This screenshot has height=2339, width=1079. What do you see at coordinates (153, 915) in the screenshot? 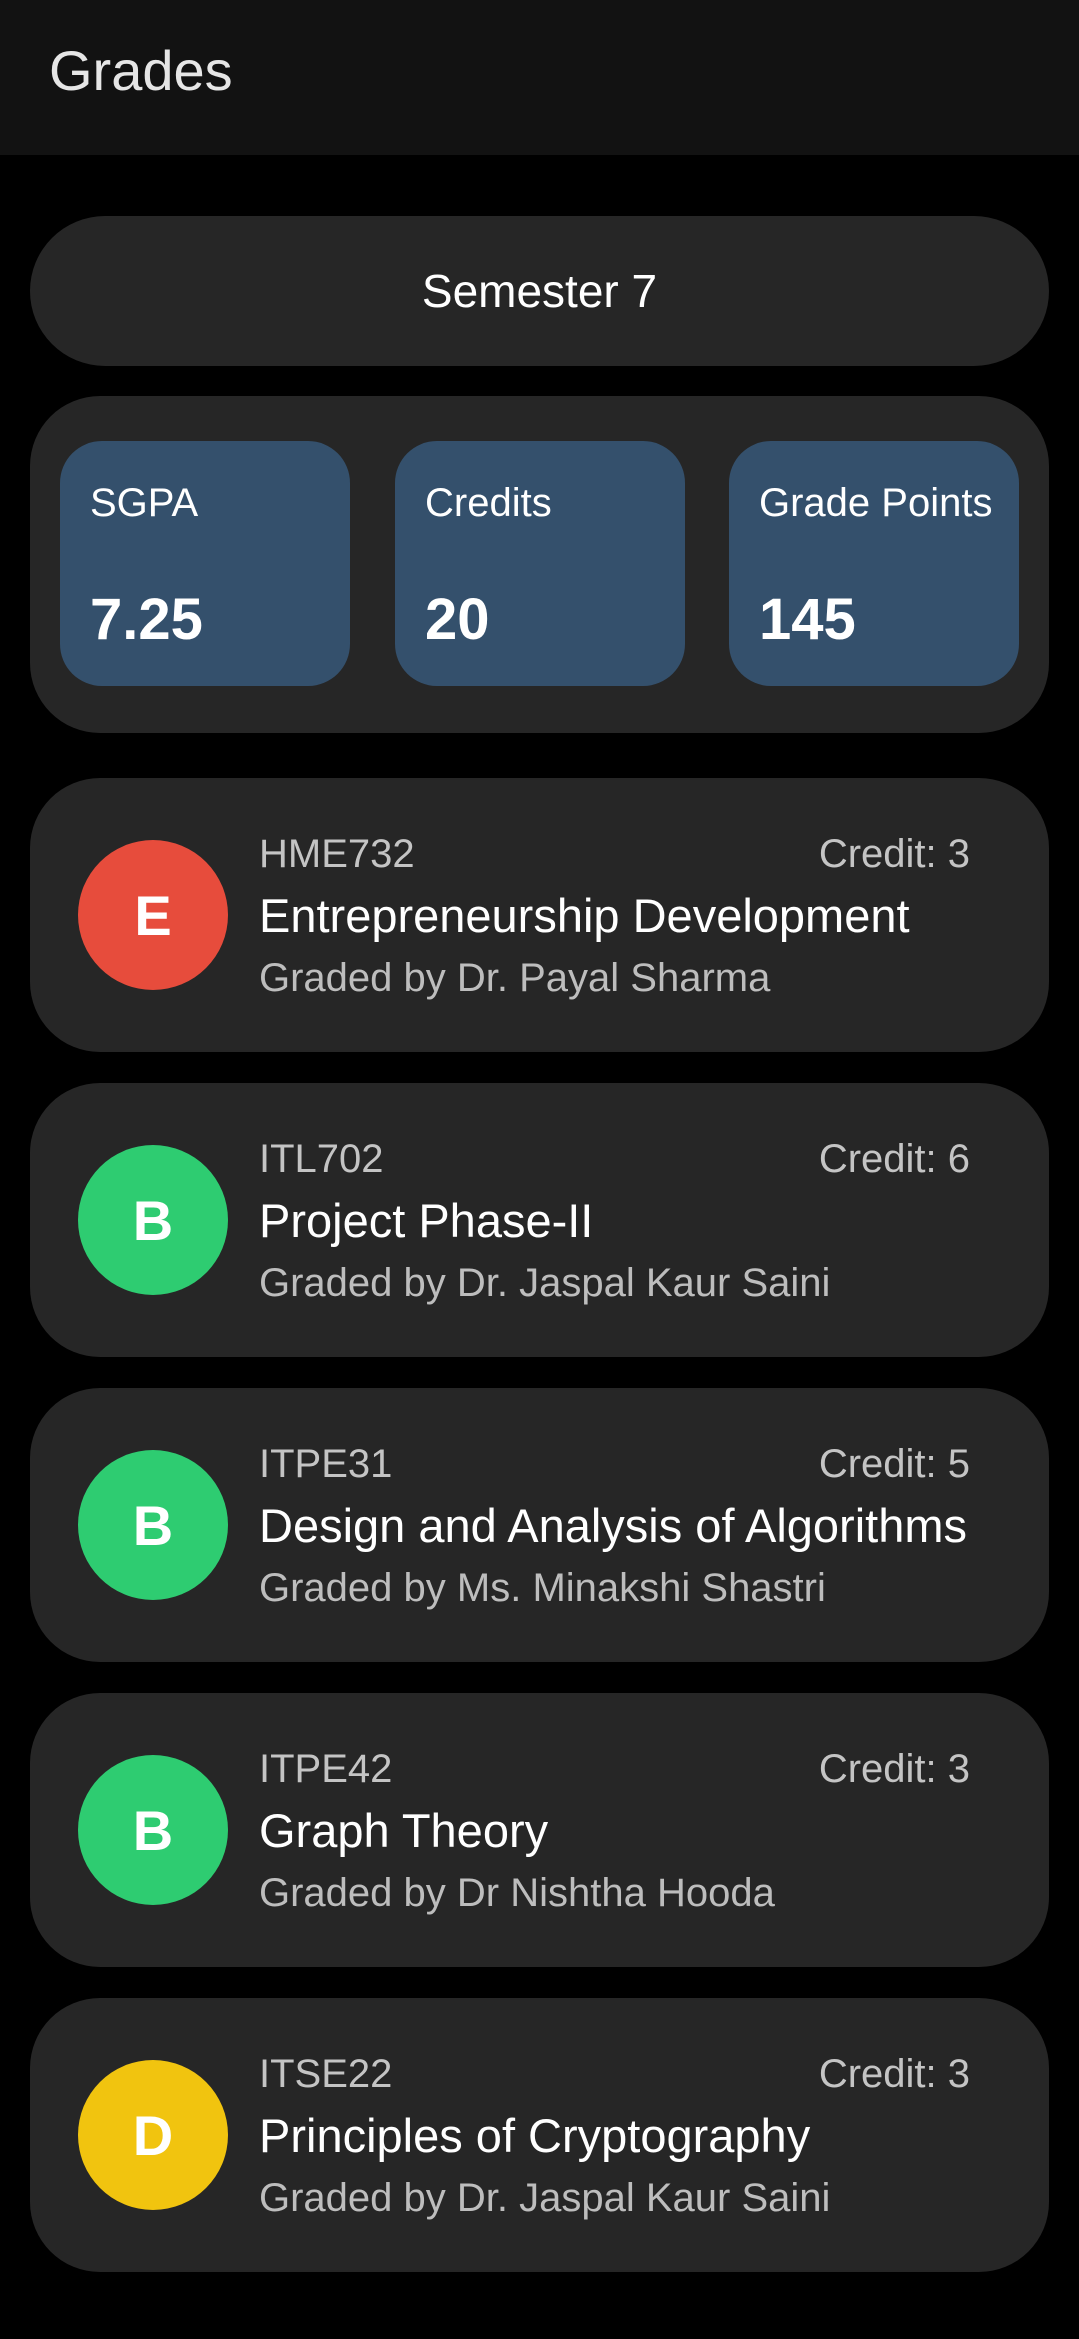
I see `grade-badge: E` at bounding box center [153, 915].